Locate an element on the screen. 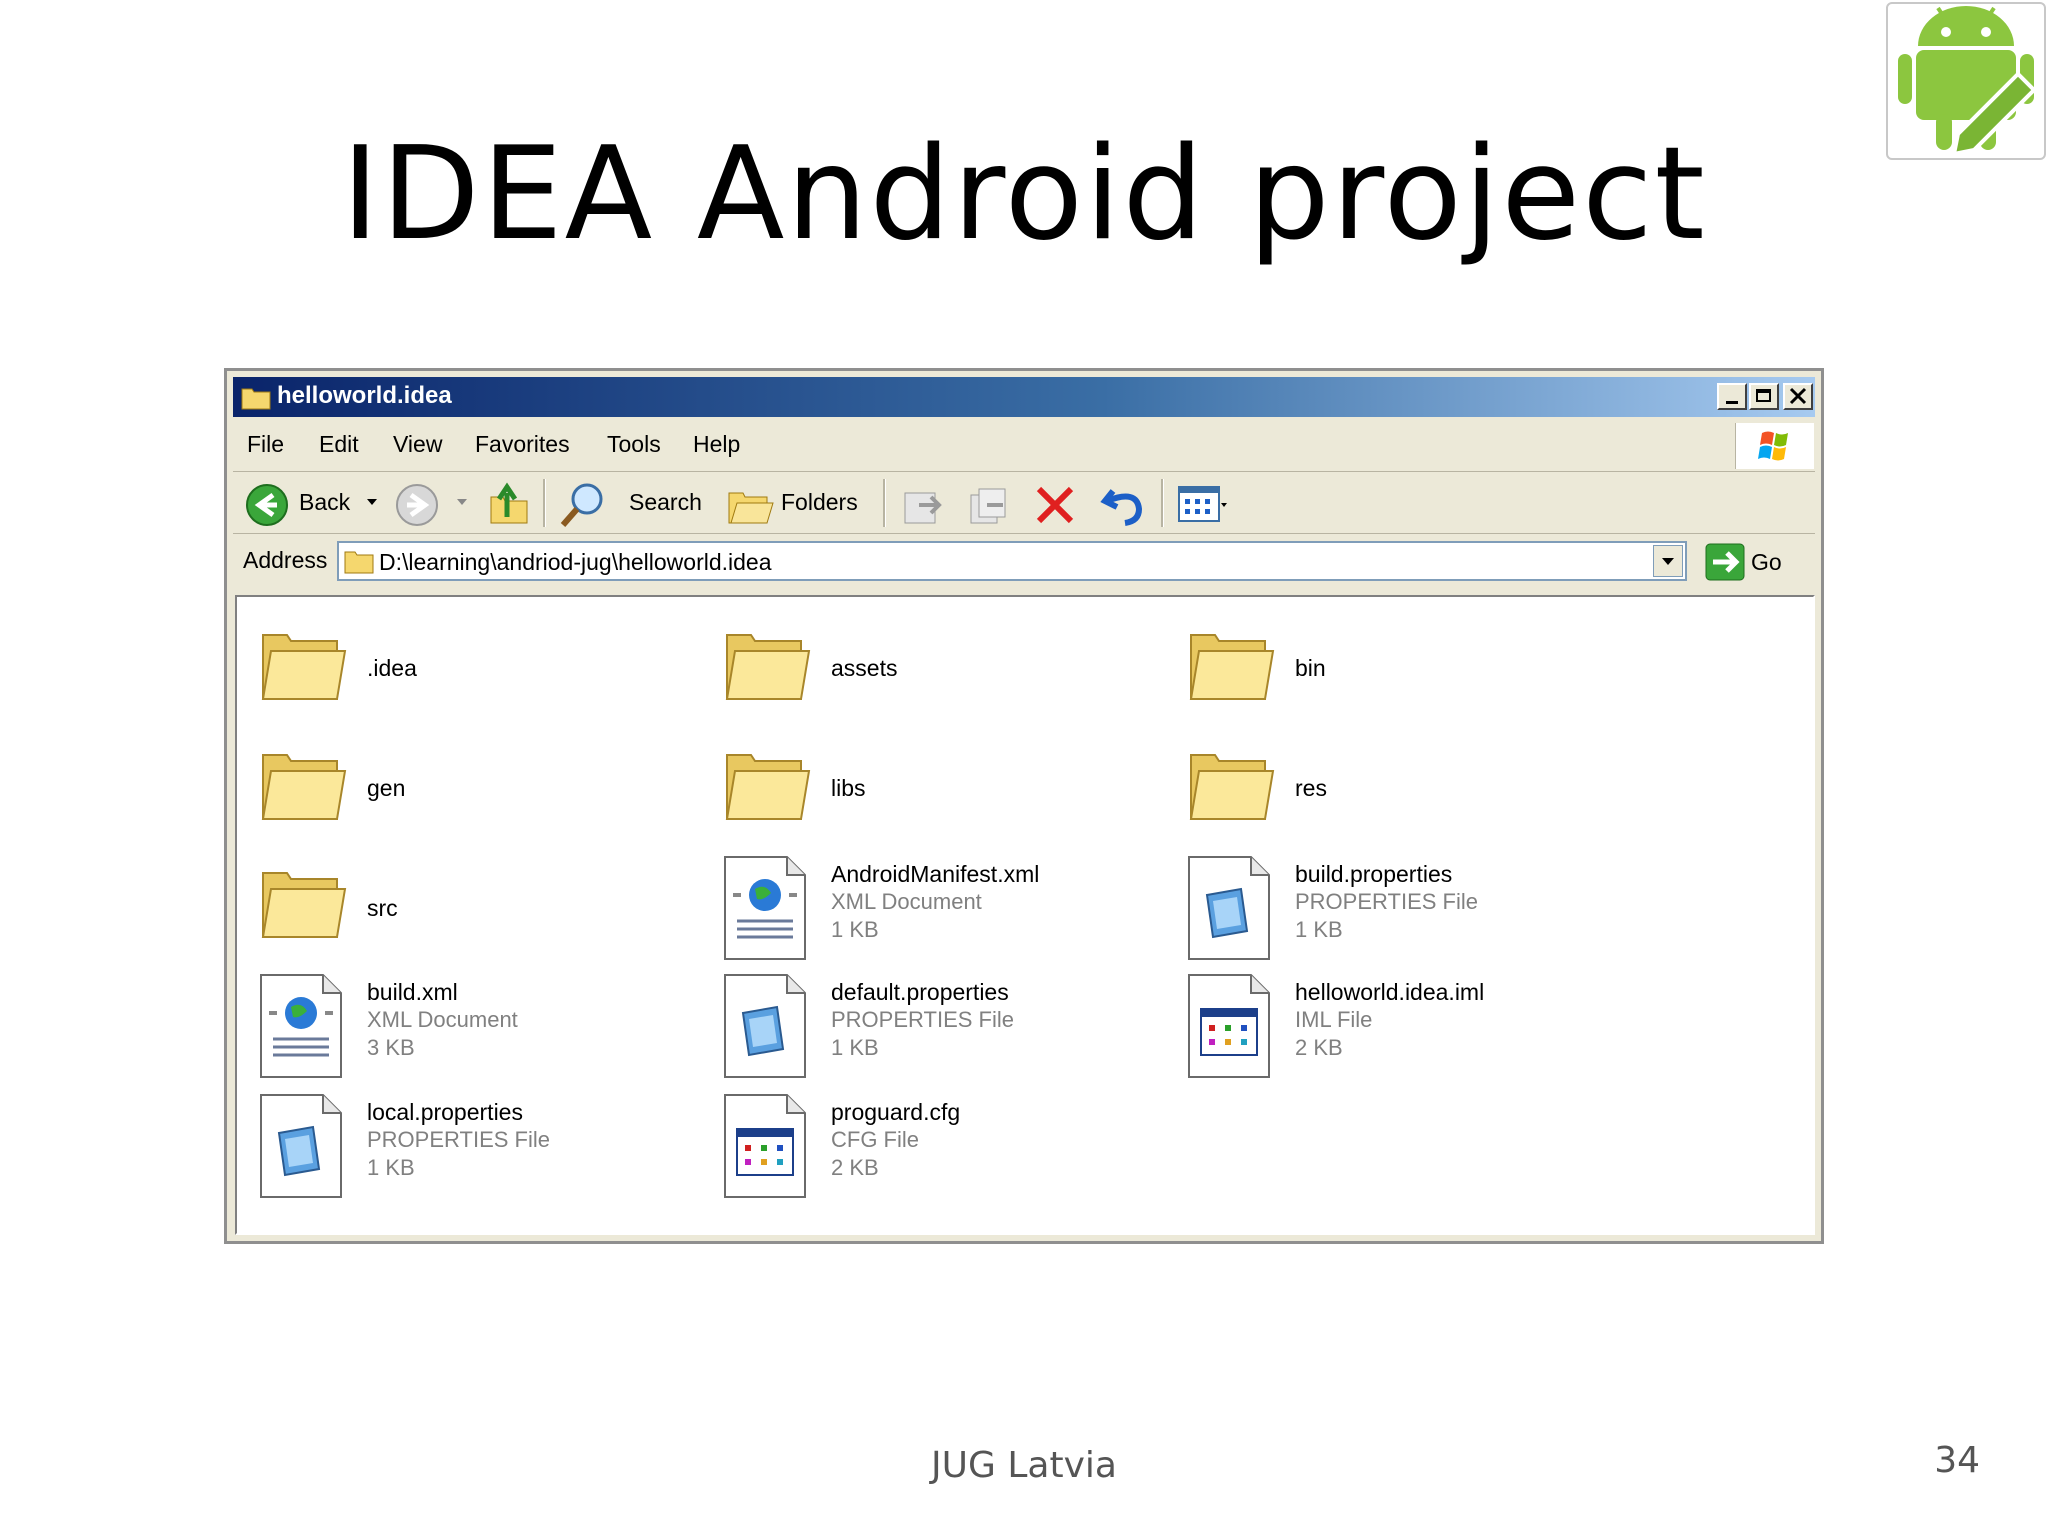 This screenshot has width=2048, height=1536. file-name: proguard.cfg is located at coordinates (896, 1112).